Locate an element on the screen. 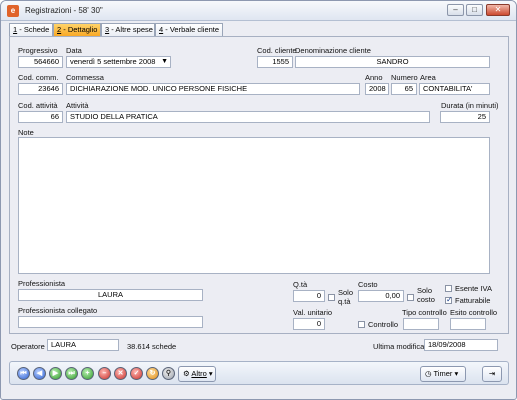 The height and width of the screenshot is (400, 517). new-record-icon: + is located at coordinates (87, 373).